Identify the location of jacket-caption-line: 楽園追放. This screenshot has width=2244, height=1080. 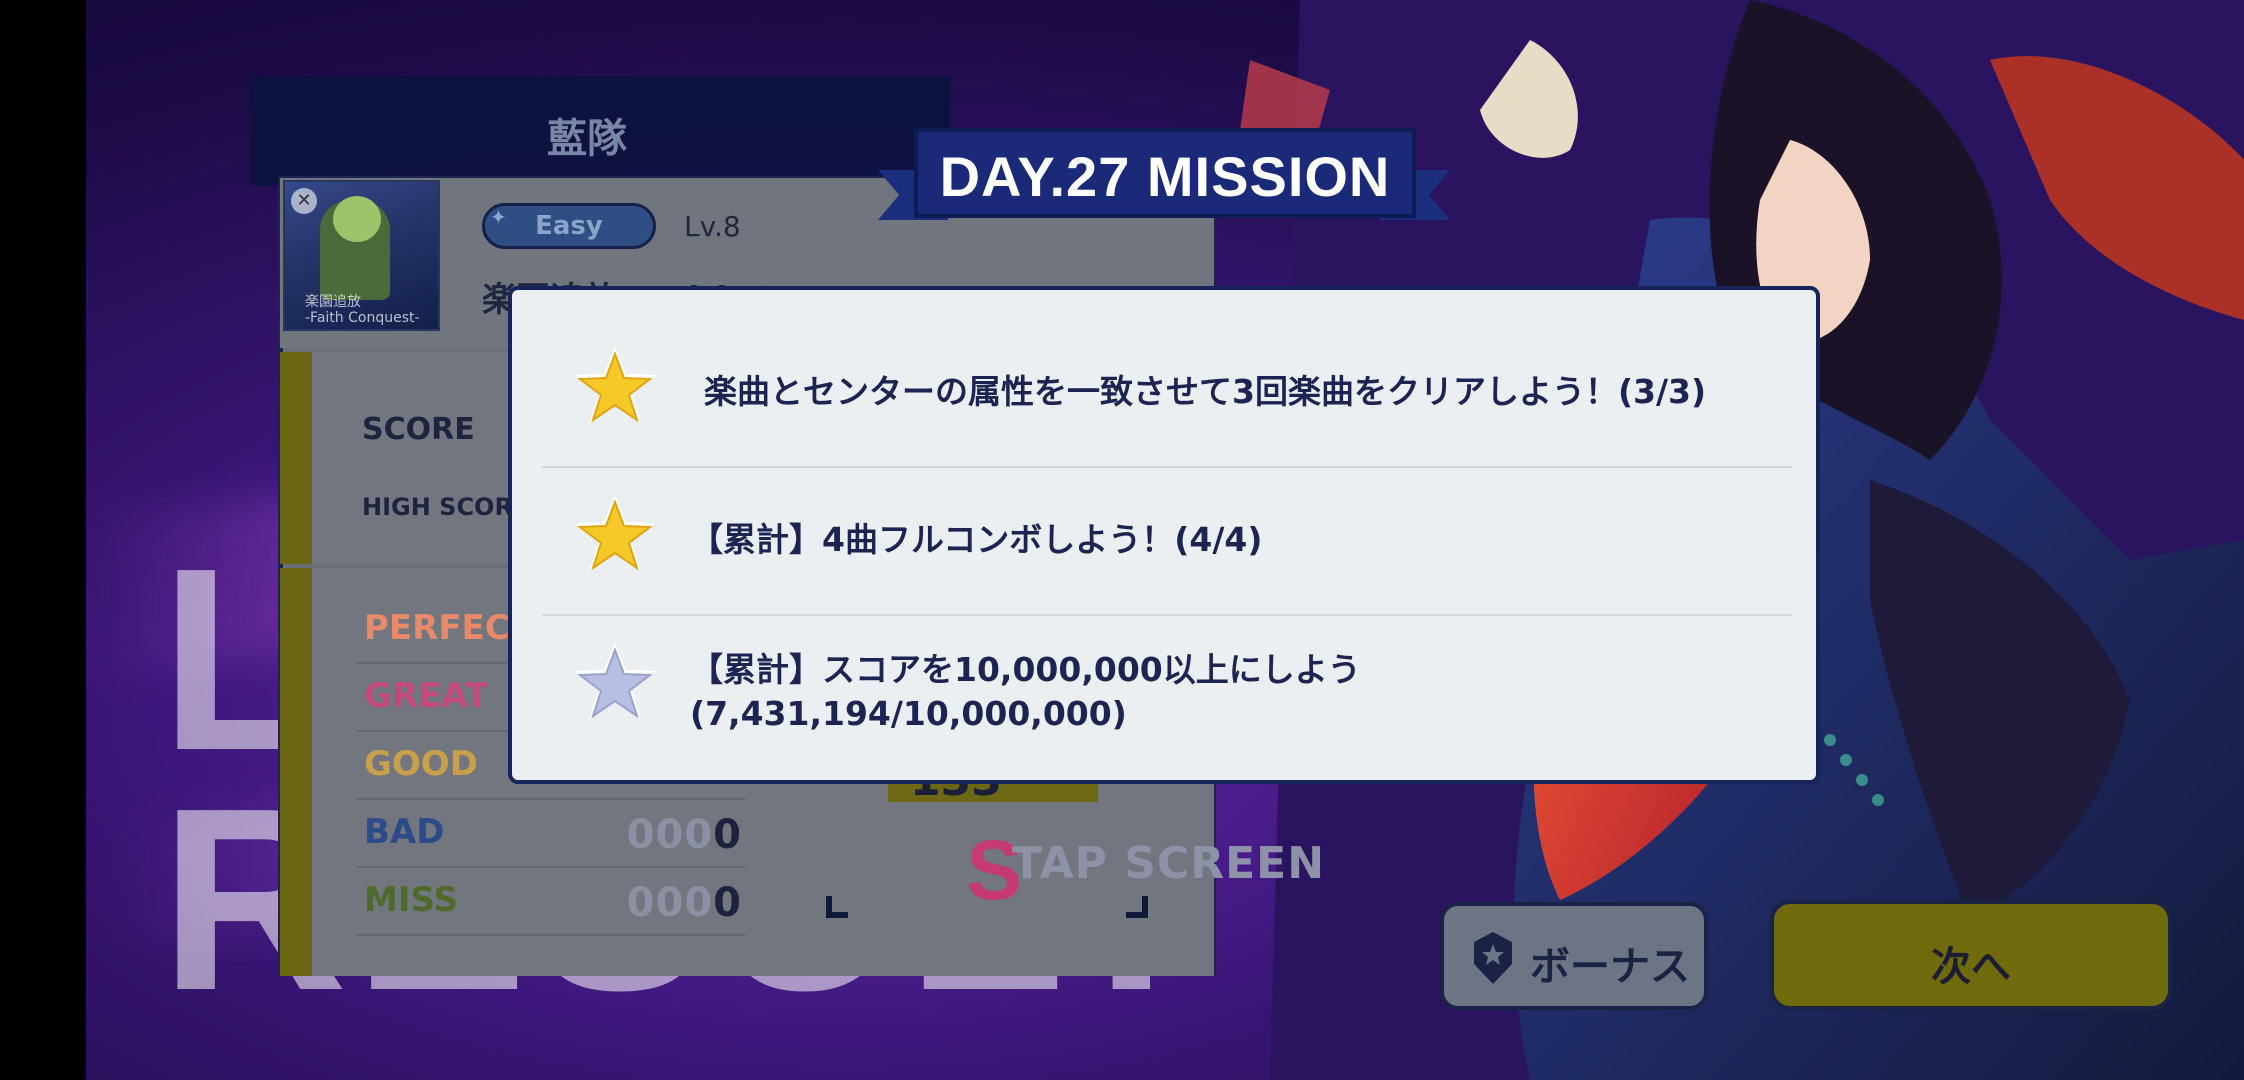
(333, 302).